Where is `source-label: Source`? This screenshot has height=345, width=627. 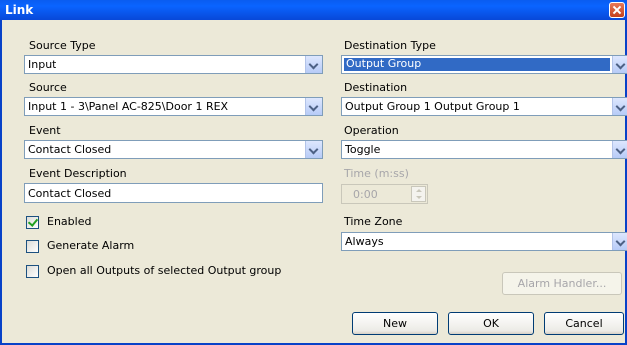
source-label: Source is located at coordinates (48, 87).